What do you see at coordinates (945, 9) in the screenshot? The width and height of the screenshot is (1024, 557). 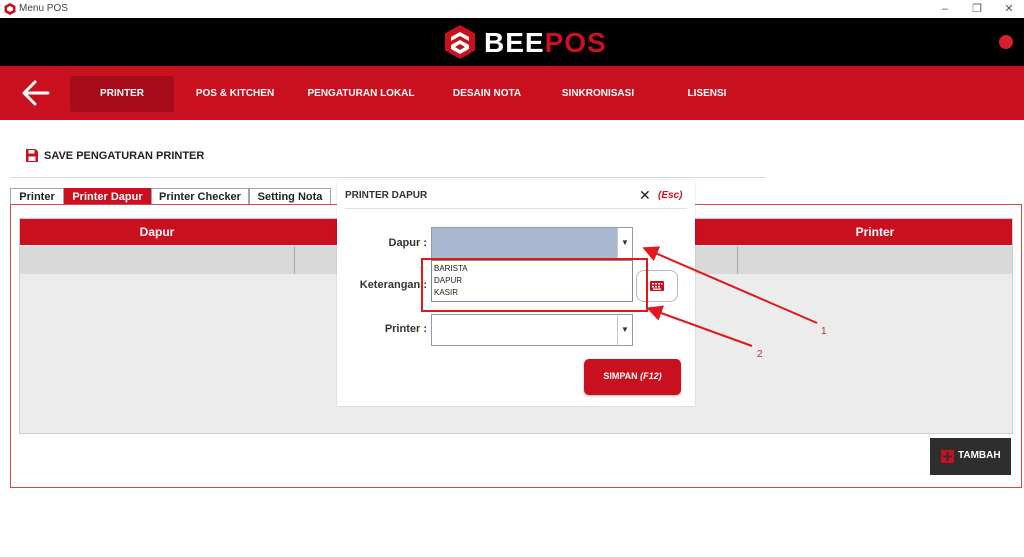 I see `minimize-button: –` at bounding box center [945, 9].